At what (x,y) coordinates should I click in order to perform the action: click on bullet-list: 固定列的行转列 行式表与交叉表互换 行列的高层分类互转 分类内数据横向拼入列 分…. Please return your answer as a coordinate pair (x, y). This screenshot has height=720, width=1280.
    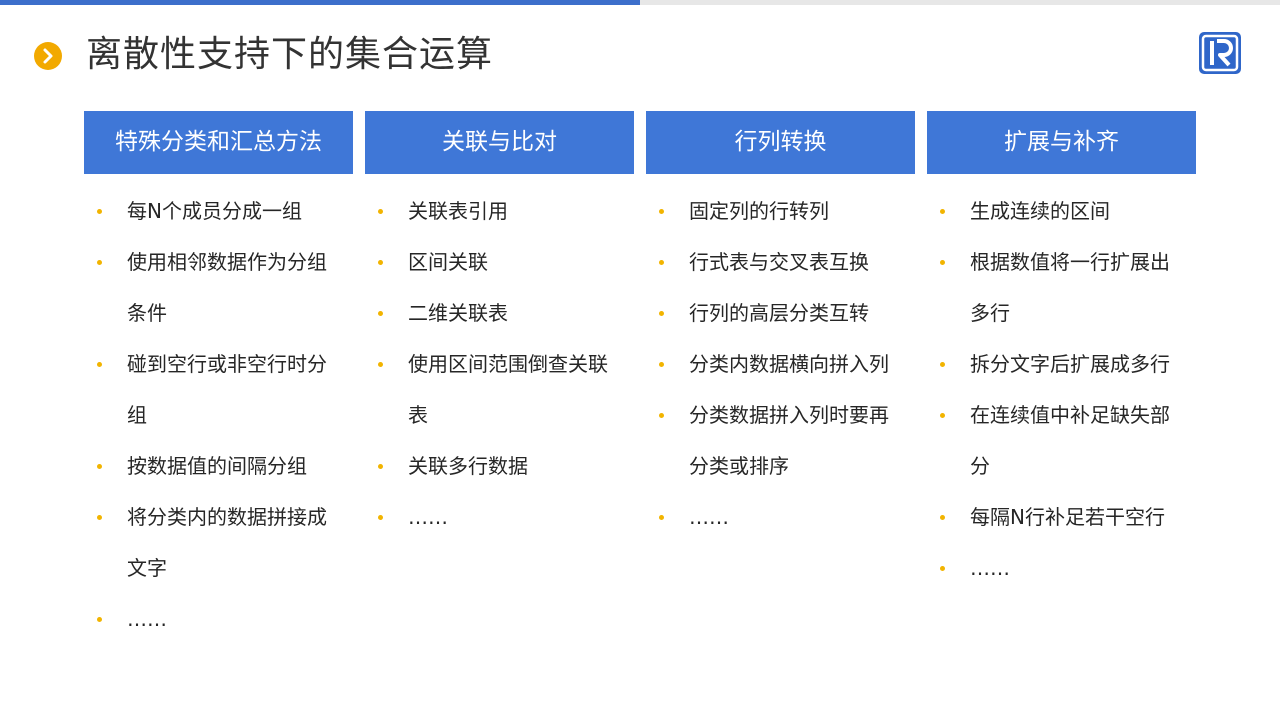
    Looking at the image, I should click on (780, 364).